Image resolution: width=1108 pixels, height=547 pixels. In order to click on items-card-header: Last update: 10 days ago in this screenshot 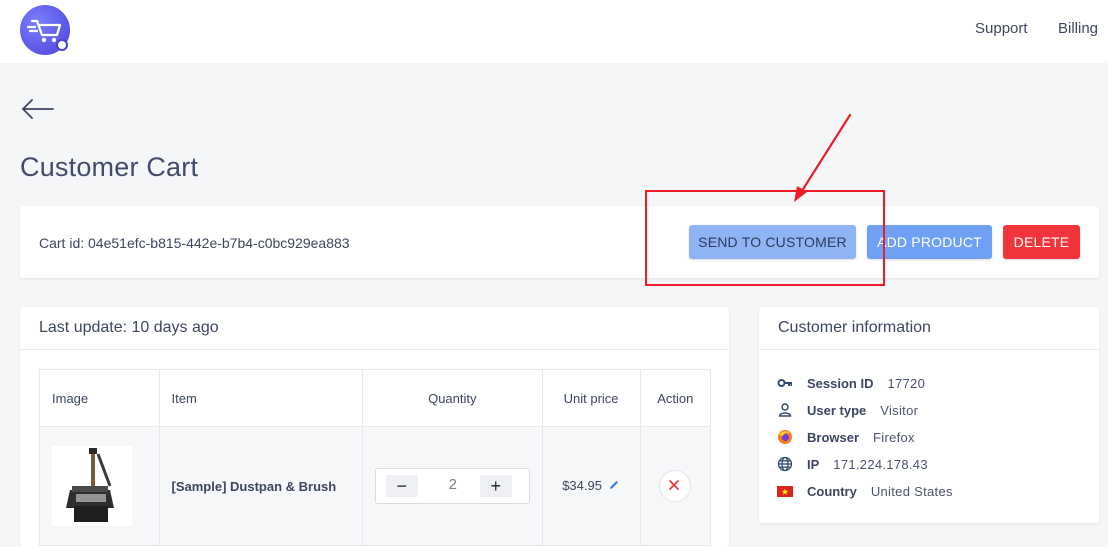, I will do `click(374, 328)`.